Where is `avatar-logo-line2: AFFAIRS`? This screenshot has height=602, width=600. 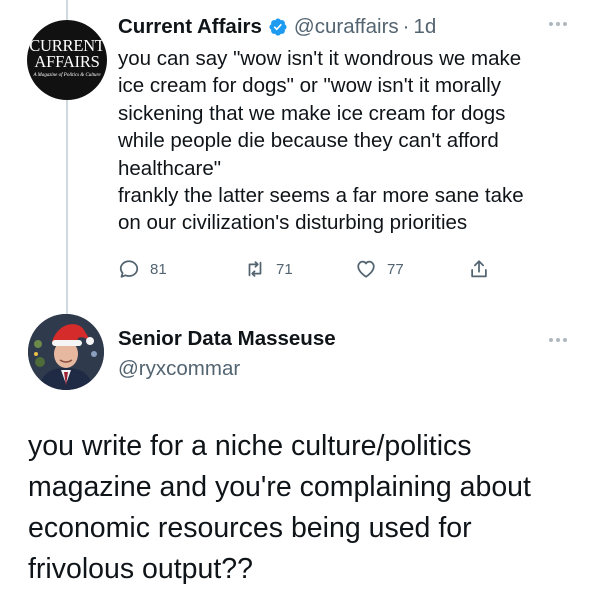 avatar-logo-line2: AFFAIRS is located at coordinates (67, 61).